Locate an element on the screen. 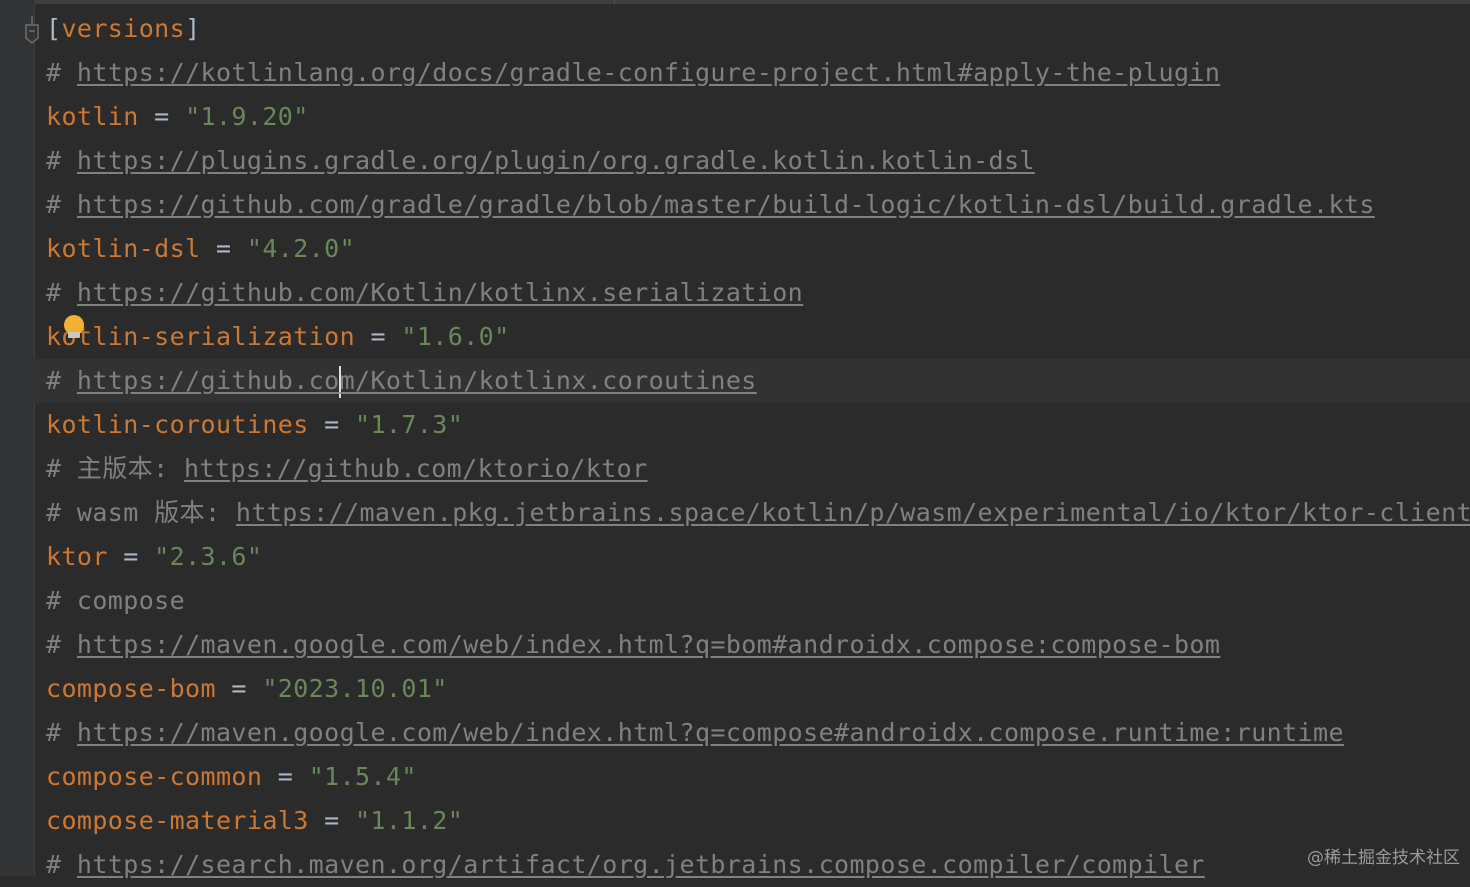  comment-link-part: m/Kotlin/kotlinx.coroutines is located at coordinates (548, 380).